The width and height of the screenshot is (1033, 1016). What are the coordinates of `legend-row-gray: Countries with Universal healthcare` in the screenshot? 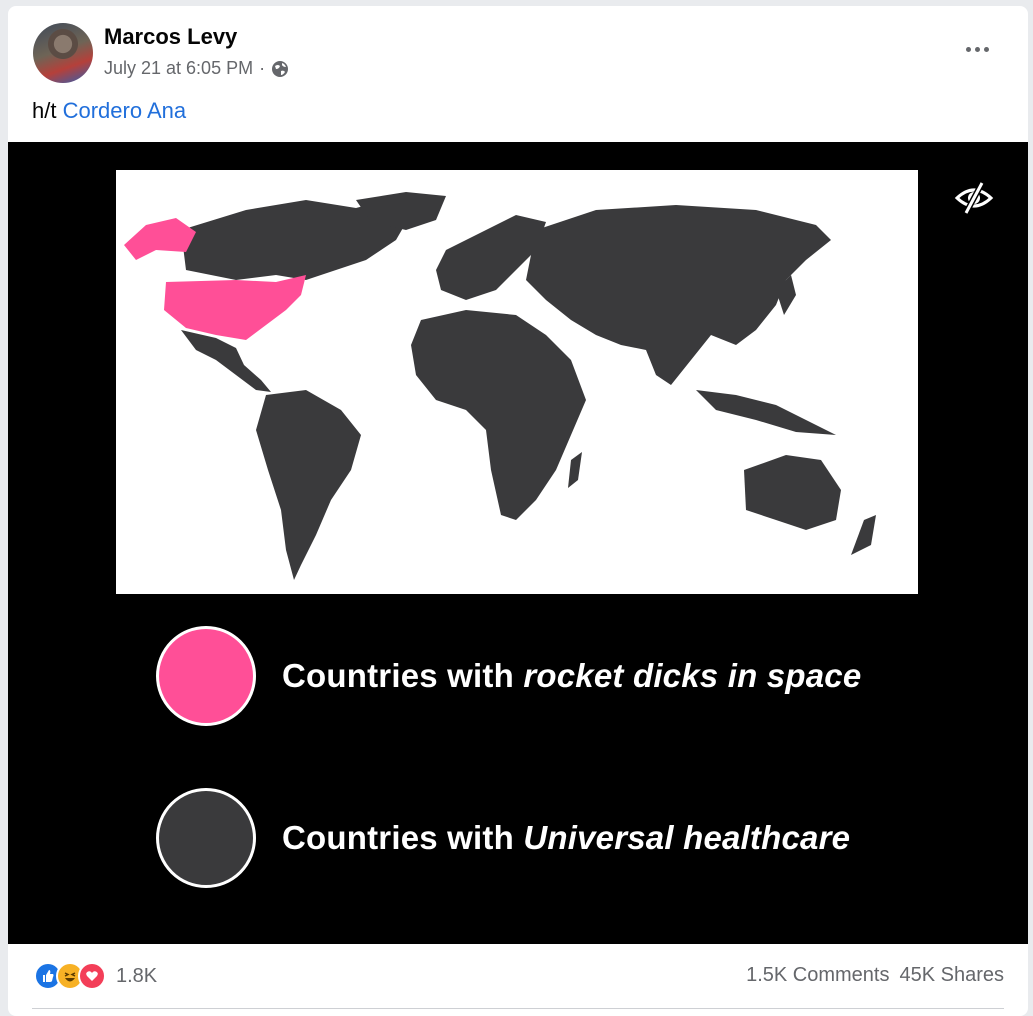 It's located at (503, 838).